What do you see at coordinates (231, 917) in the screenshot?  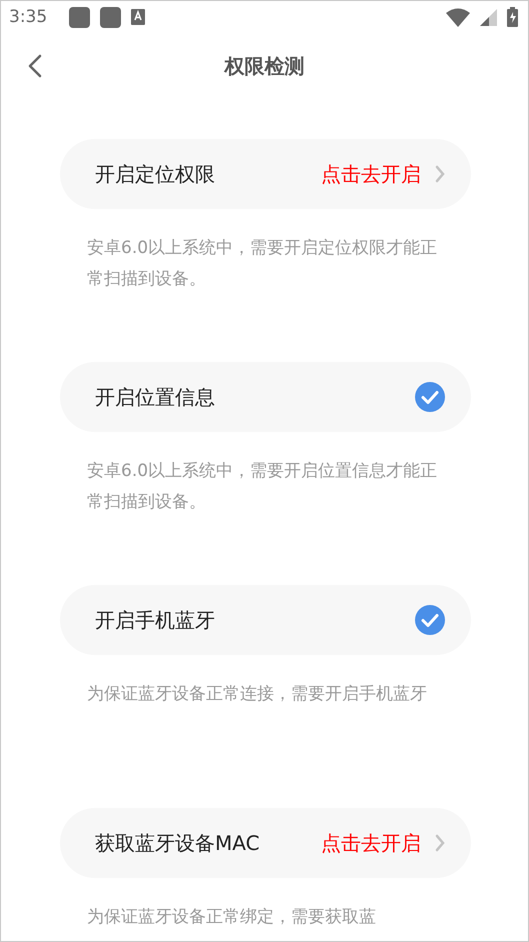 I see `permission-description: 为保证蓝牙设备正常绑定，需要获取蓝` at bounding box center [231, 917].